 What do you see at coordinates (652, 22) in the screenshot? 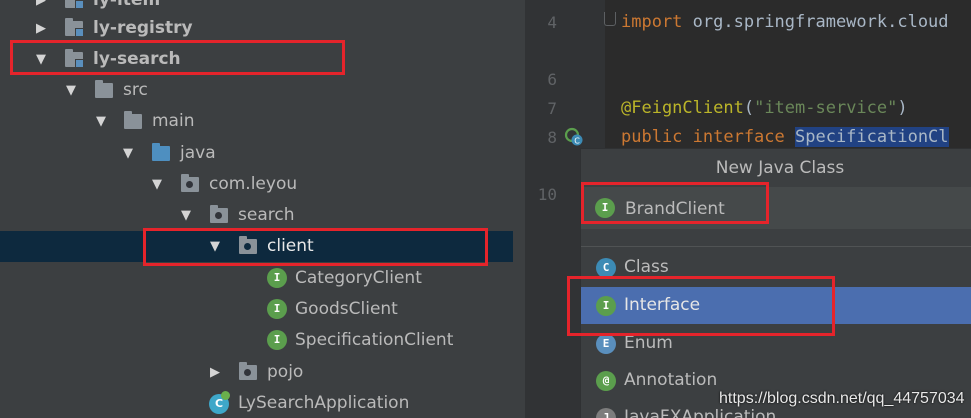
I see `keyword-import: import` at bounding box center [652, 22].